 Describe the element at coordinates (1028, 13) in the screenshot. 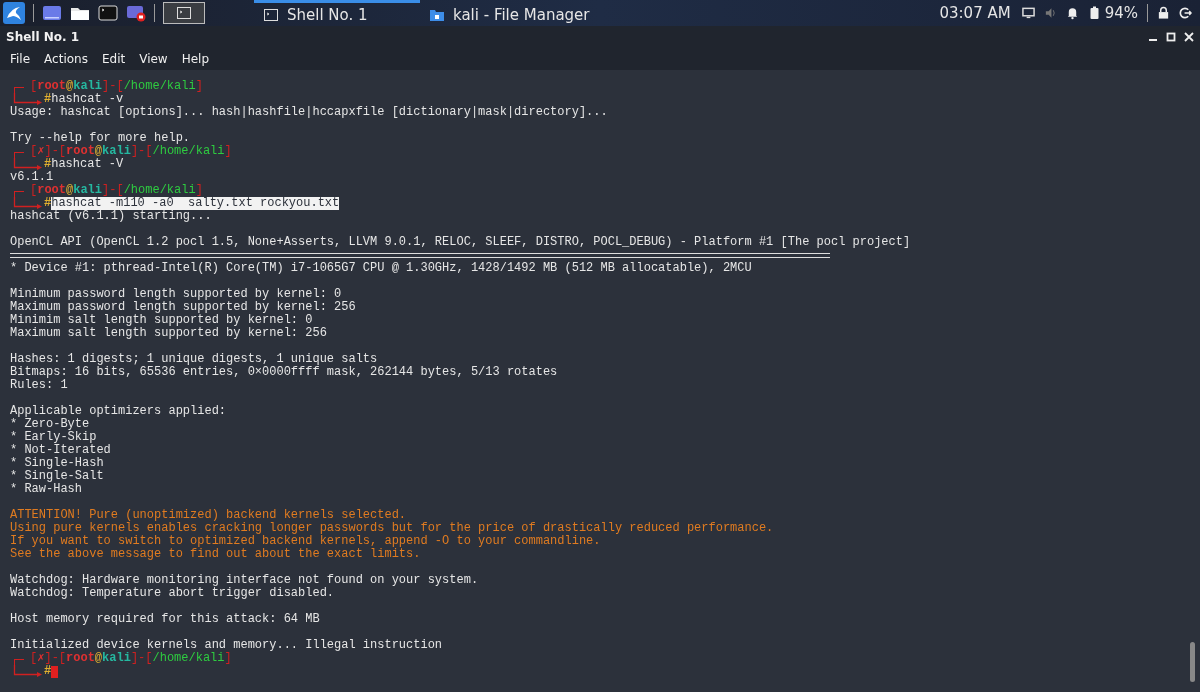

I see `monitor-icon` at that location.